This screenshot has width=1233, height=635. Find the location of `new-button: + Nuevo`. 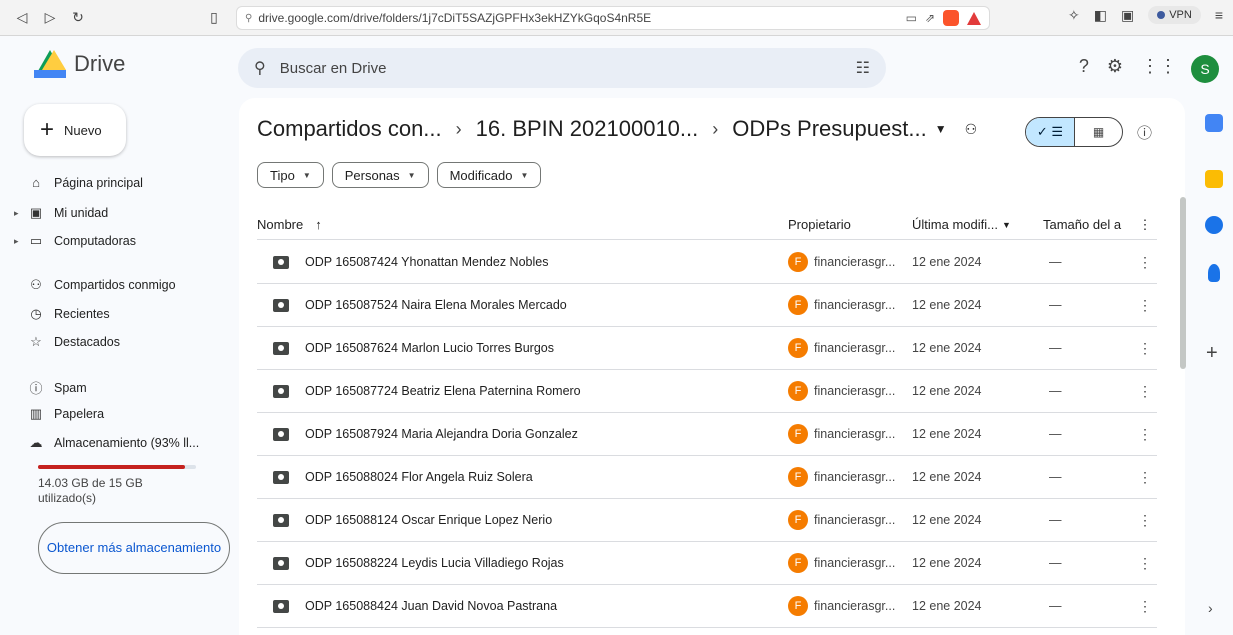

new-button: + Nuevo is located at coordinates (75, 130).